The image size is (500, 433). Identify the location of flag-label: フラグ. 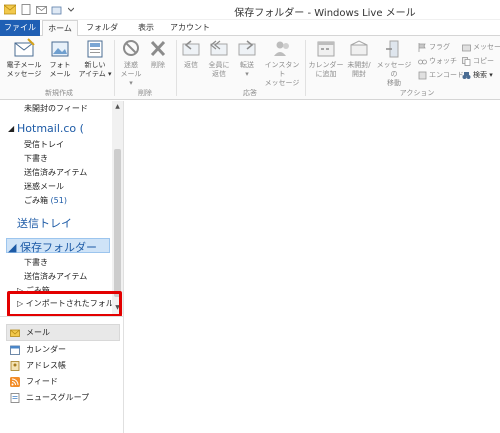
(439, 47).